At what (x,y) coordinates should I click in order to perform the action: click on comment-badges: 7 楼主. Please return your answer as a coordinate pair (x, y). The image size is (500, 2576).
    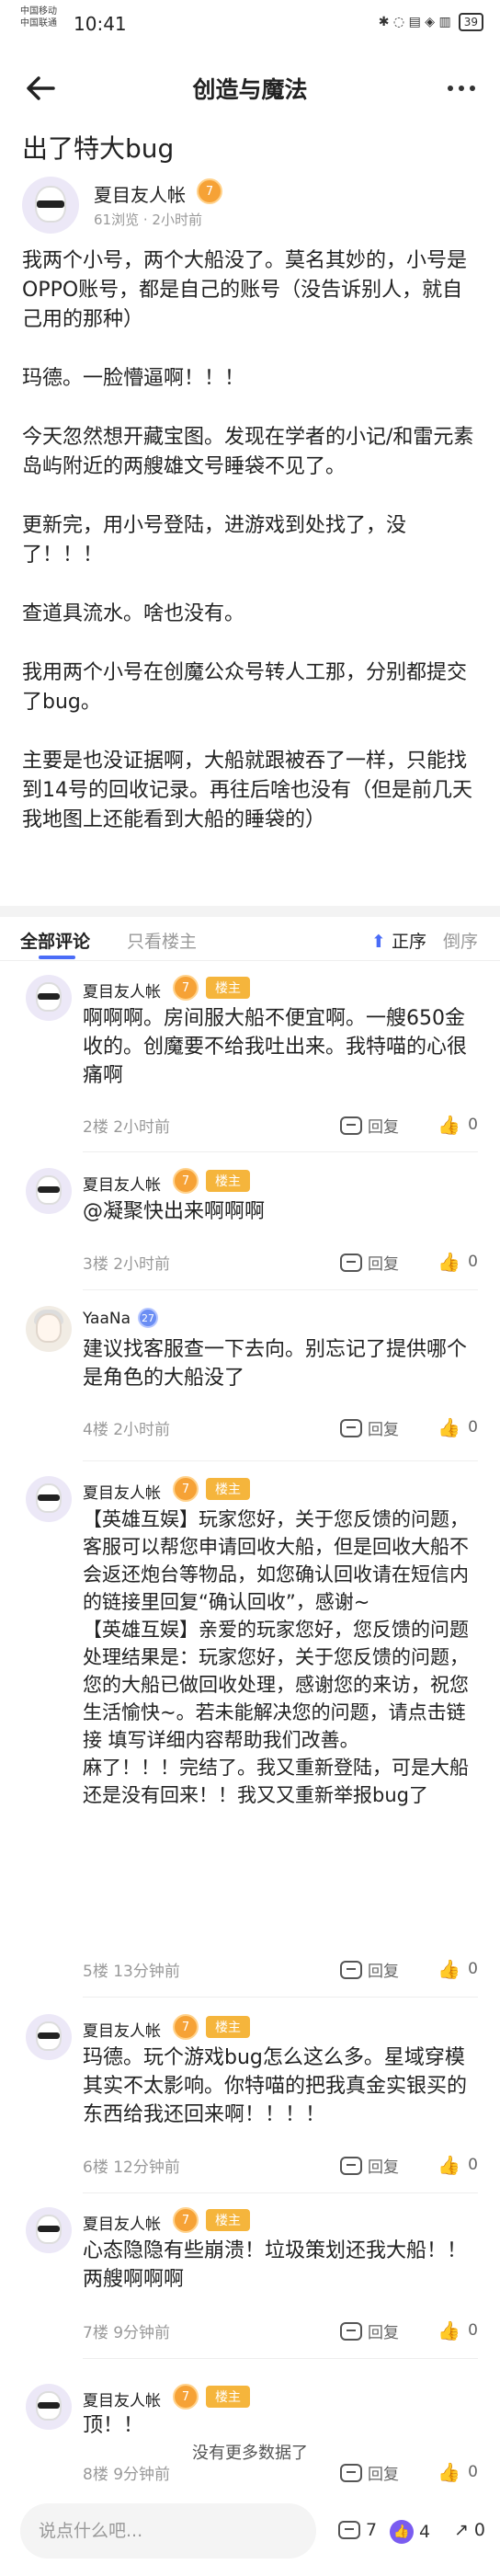
    Looking at the image, I should click on (211, 1181).